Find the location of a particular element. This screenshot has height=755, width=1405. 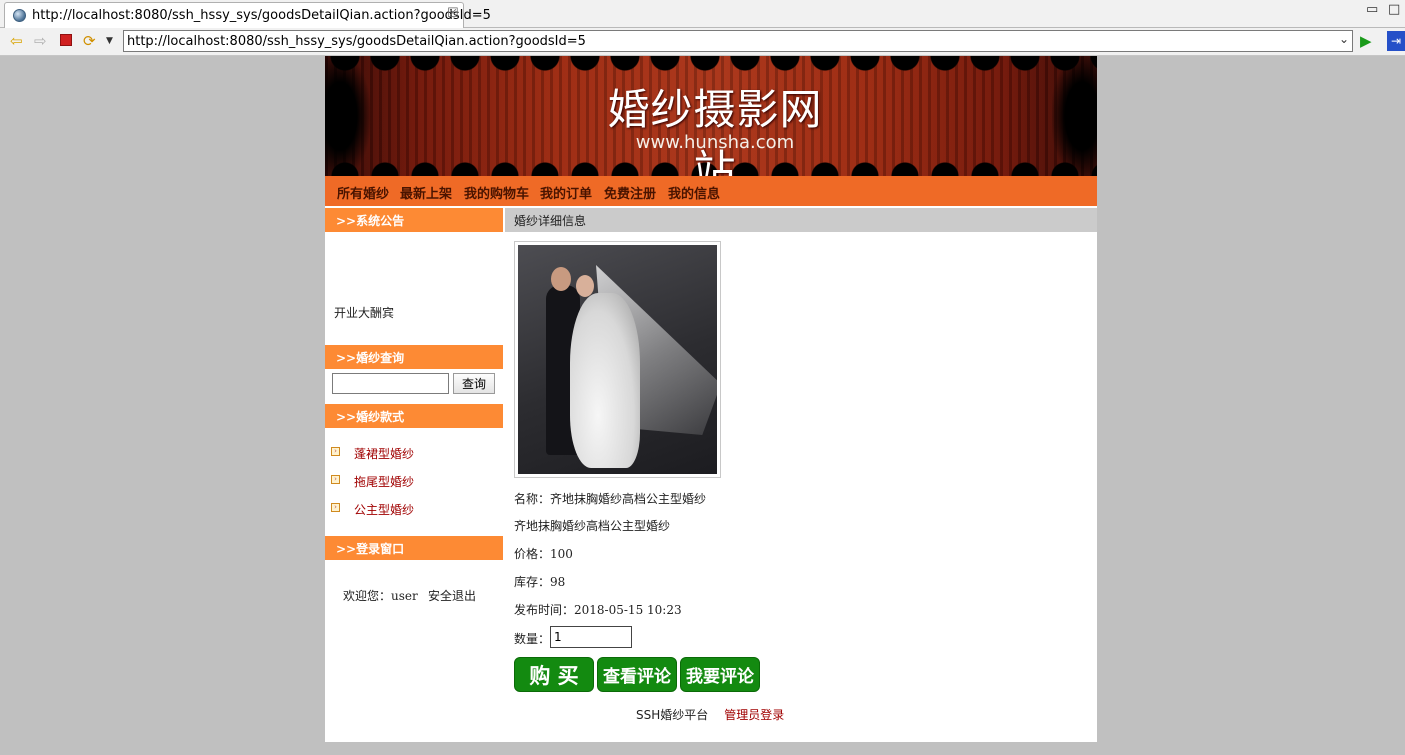

stock-label: 库存： is located at coordinates (532, 582).